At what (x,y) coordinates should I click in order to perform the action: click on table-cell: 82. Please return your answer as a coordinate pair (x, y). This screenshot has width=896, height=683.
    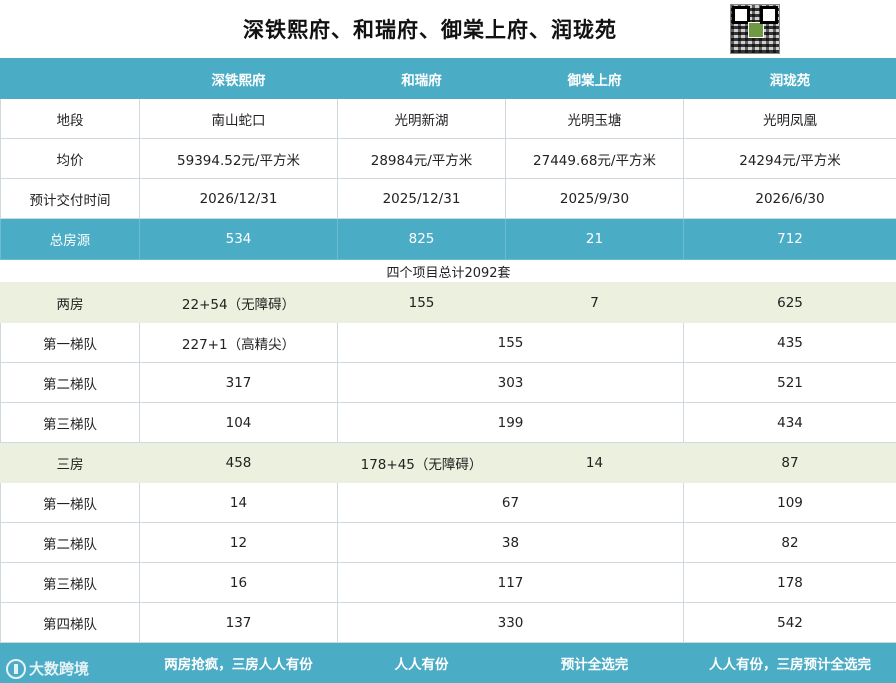
    Looking at the image, I should click on (789, 542).